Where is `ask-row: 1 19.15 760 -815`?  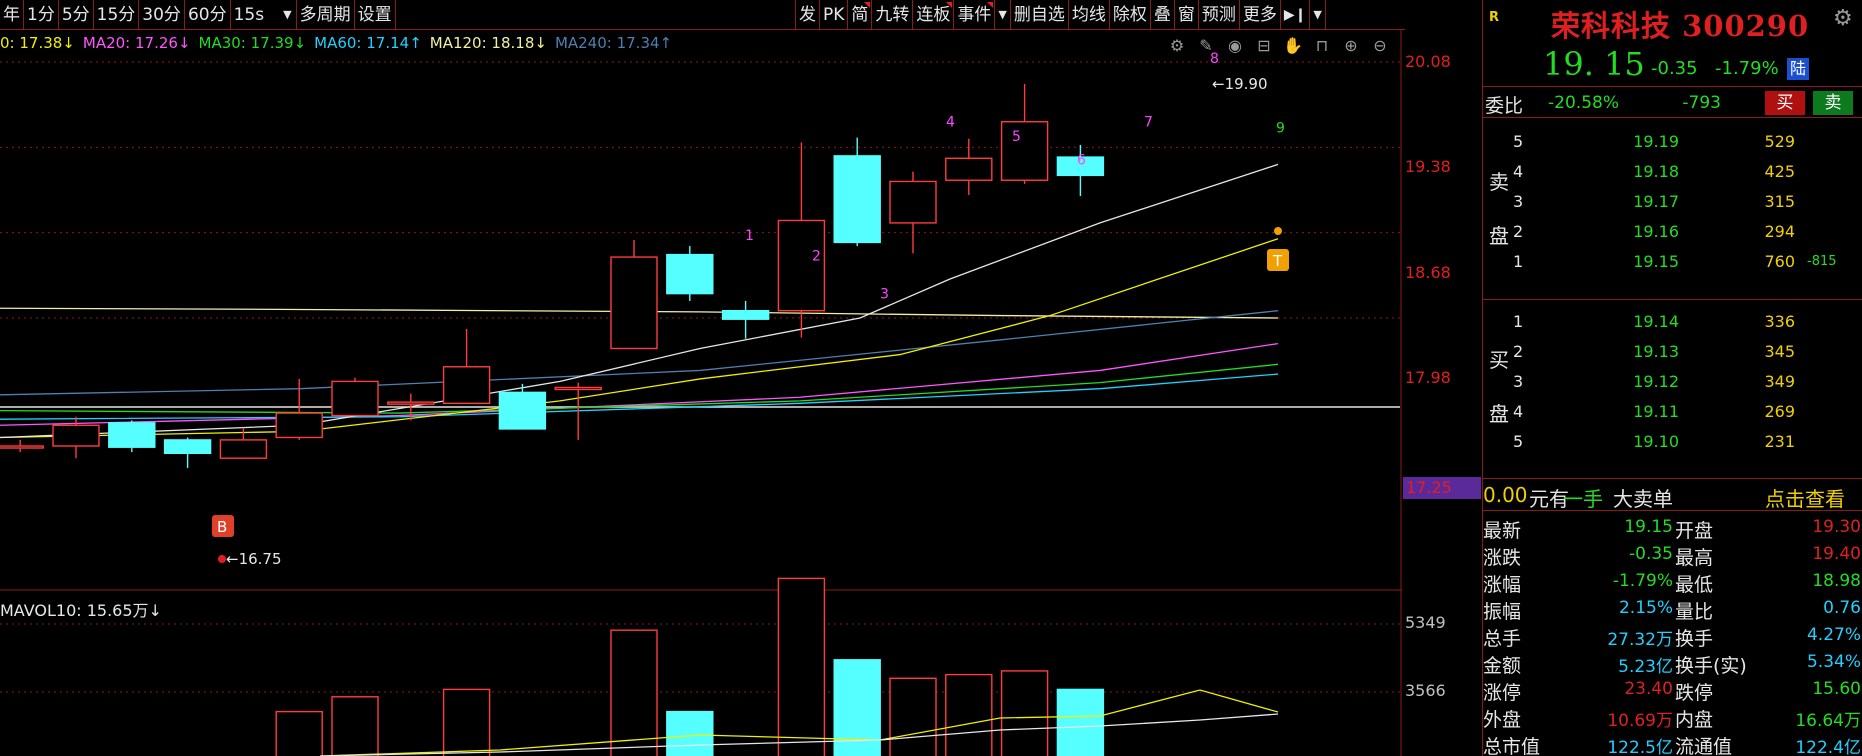 ask-row: 1 19.15 760 -815 is located at coordinates (1686, 261).